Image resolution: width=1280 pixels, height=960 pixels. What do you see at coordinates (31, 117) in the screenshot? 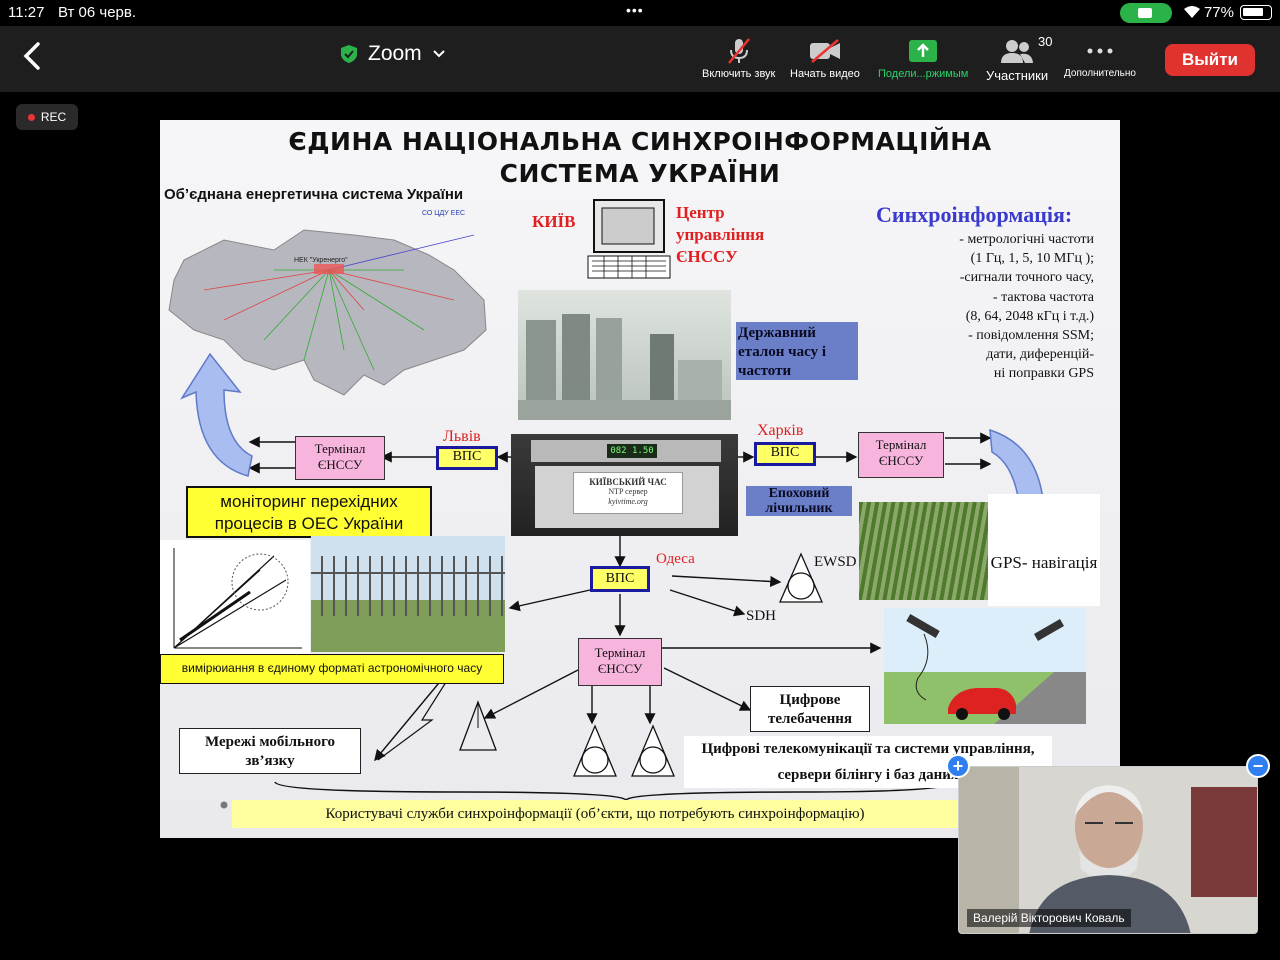
I see `rec-dot-icon` at bounding box center [31, 117].